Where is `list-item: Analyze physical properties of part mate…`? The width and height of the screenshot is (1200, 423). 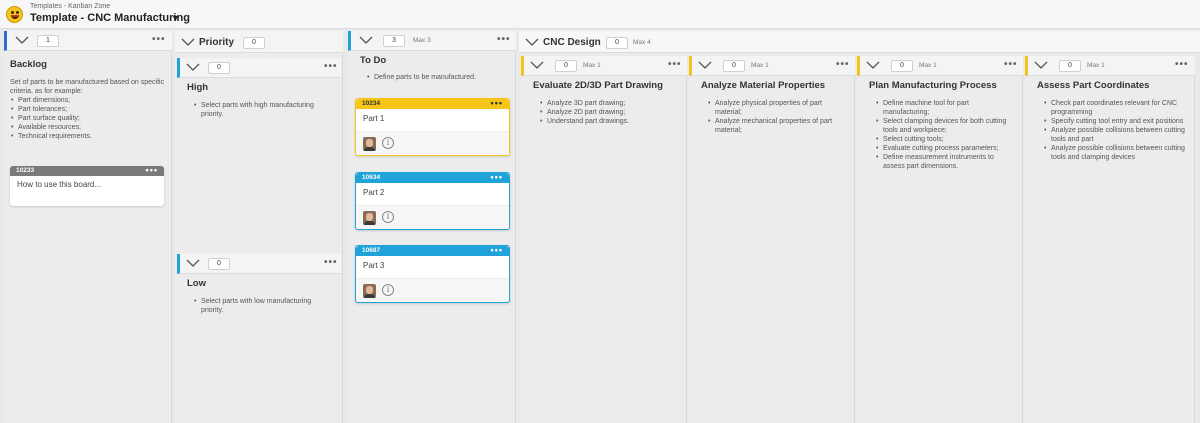 list-item: Analyze physical properties of part mate… is located at coordinates (778, 108).